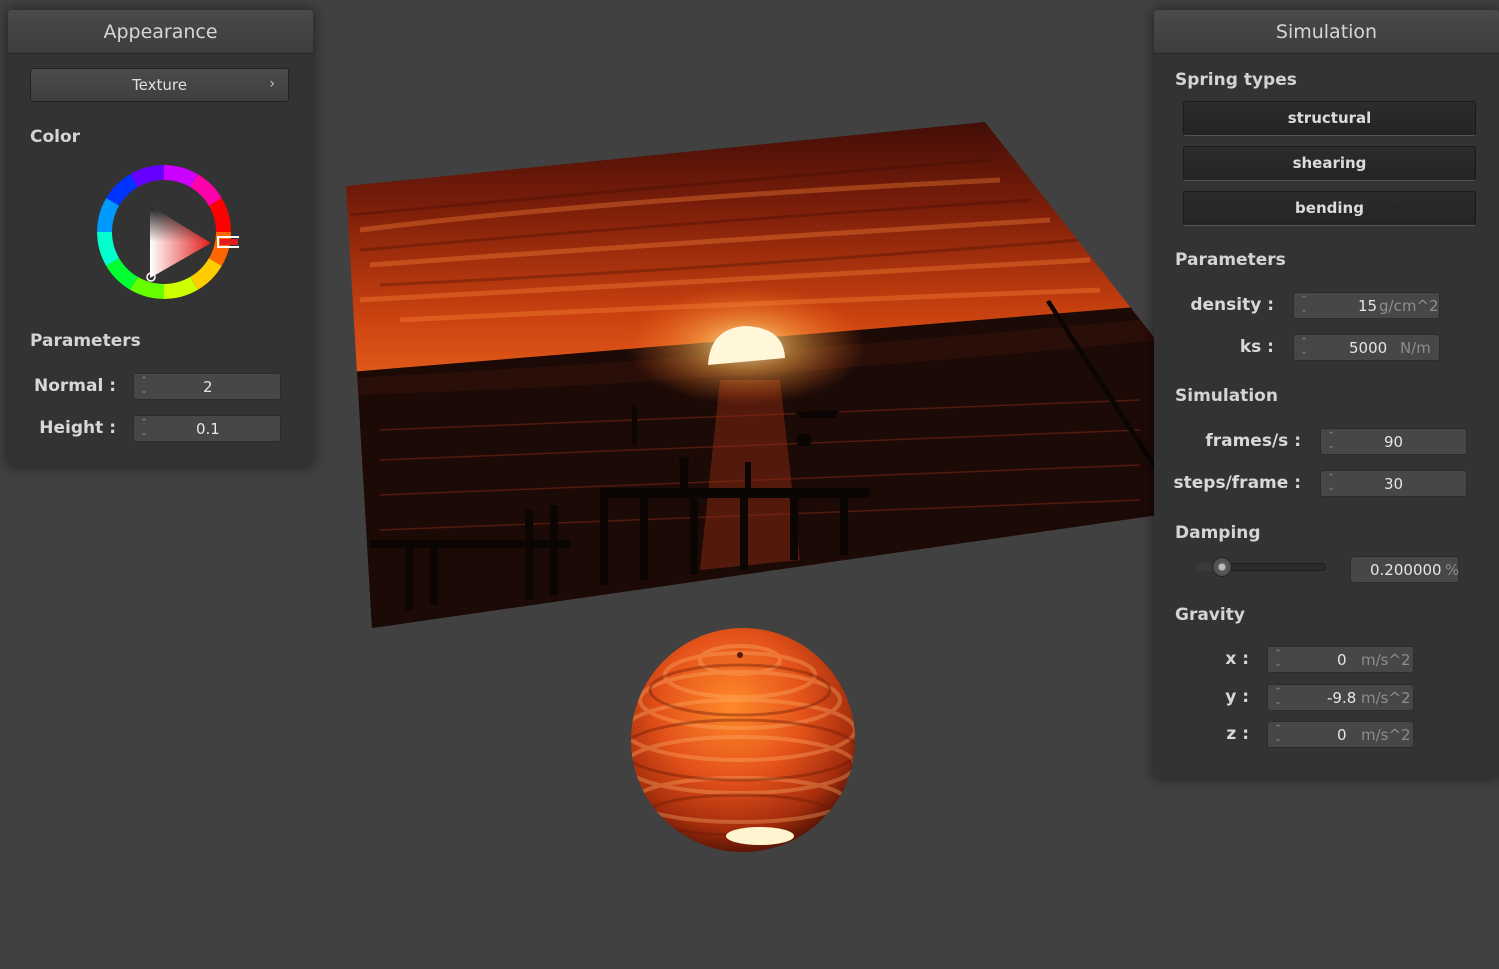  I want to click on height-input: ⌃ ⌄ 0.1, so click(207, 428).